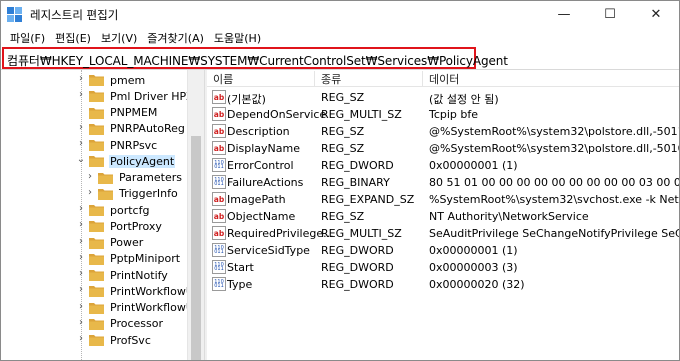  I want to click on tree-scrollbar, so click(195, 215).